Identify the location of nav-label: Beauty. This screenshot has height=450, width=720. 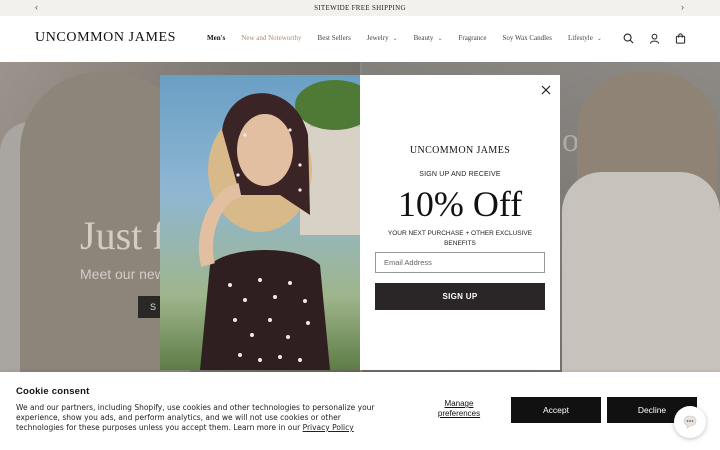
(423, 38).